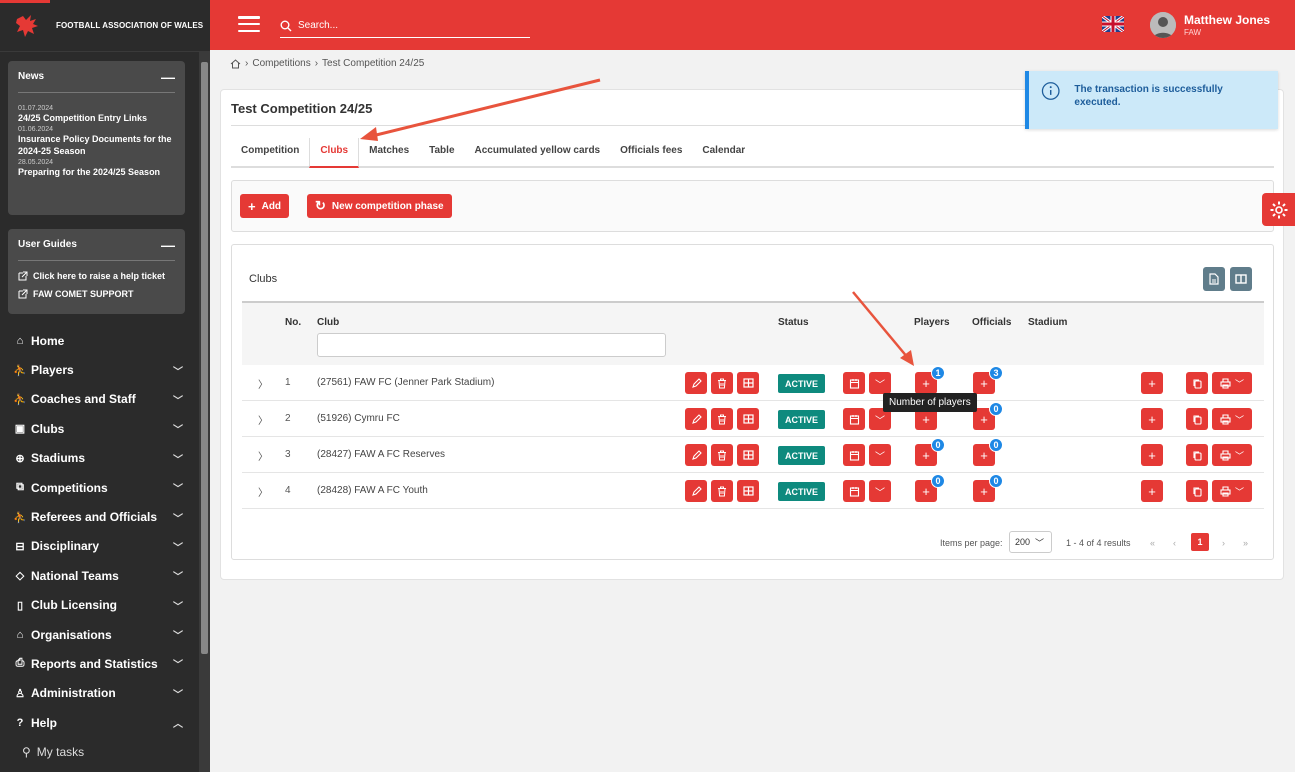 This screenshot has width=1295, height=772. Describe the element at coordinates (1227, 20) in the screenshot. I see `user-name: Matthew Jones` at that location.